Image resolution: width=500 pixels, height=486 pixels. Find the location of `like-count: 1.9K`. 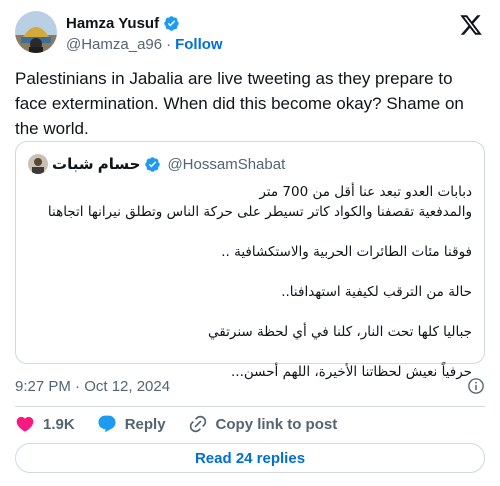

like-count: 1.9K is located at coordinates (59, 424).